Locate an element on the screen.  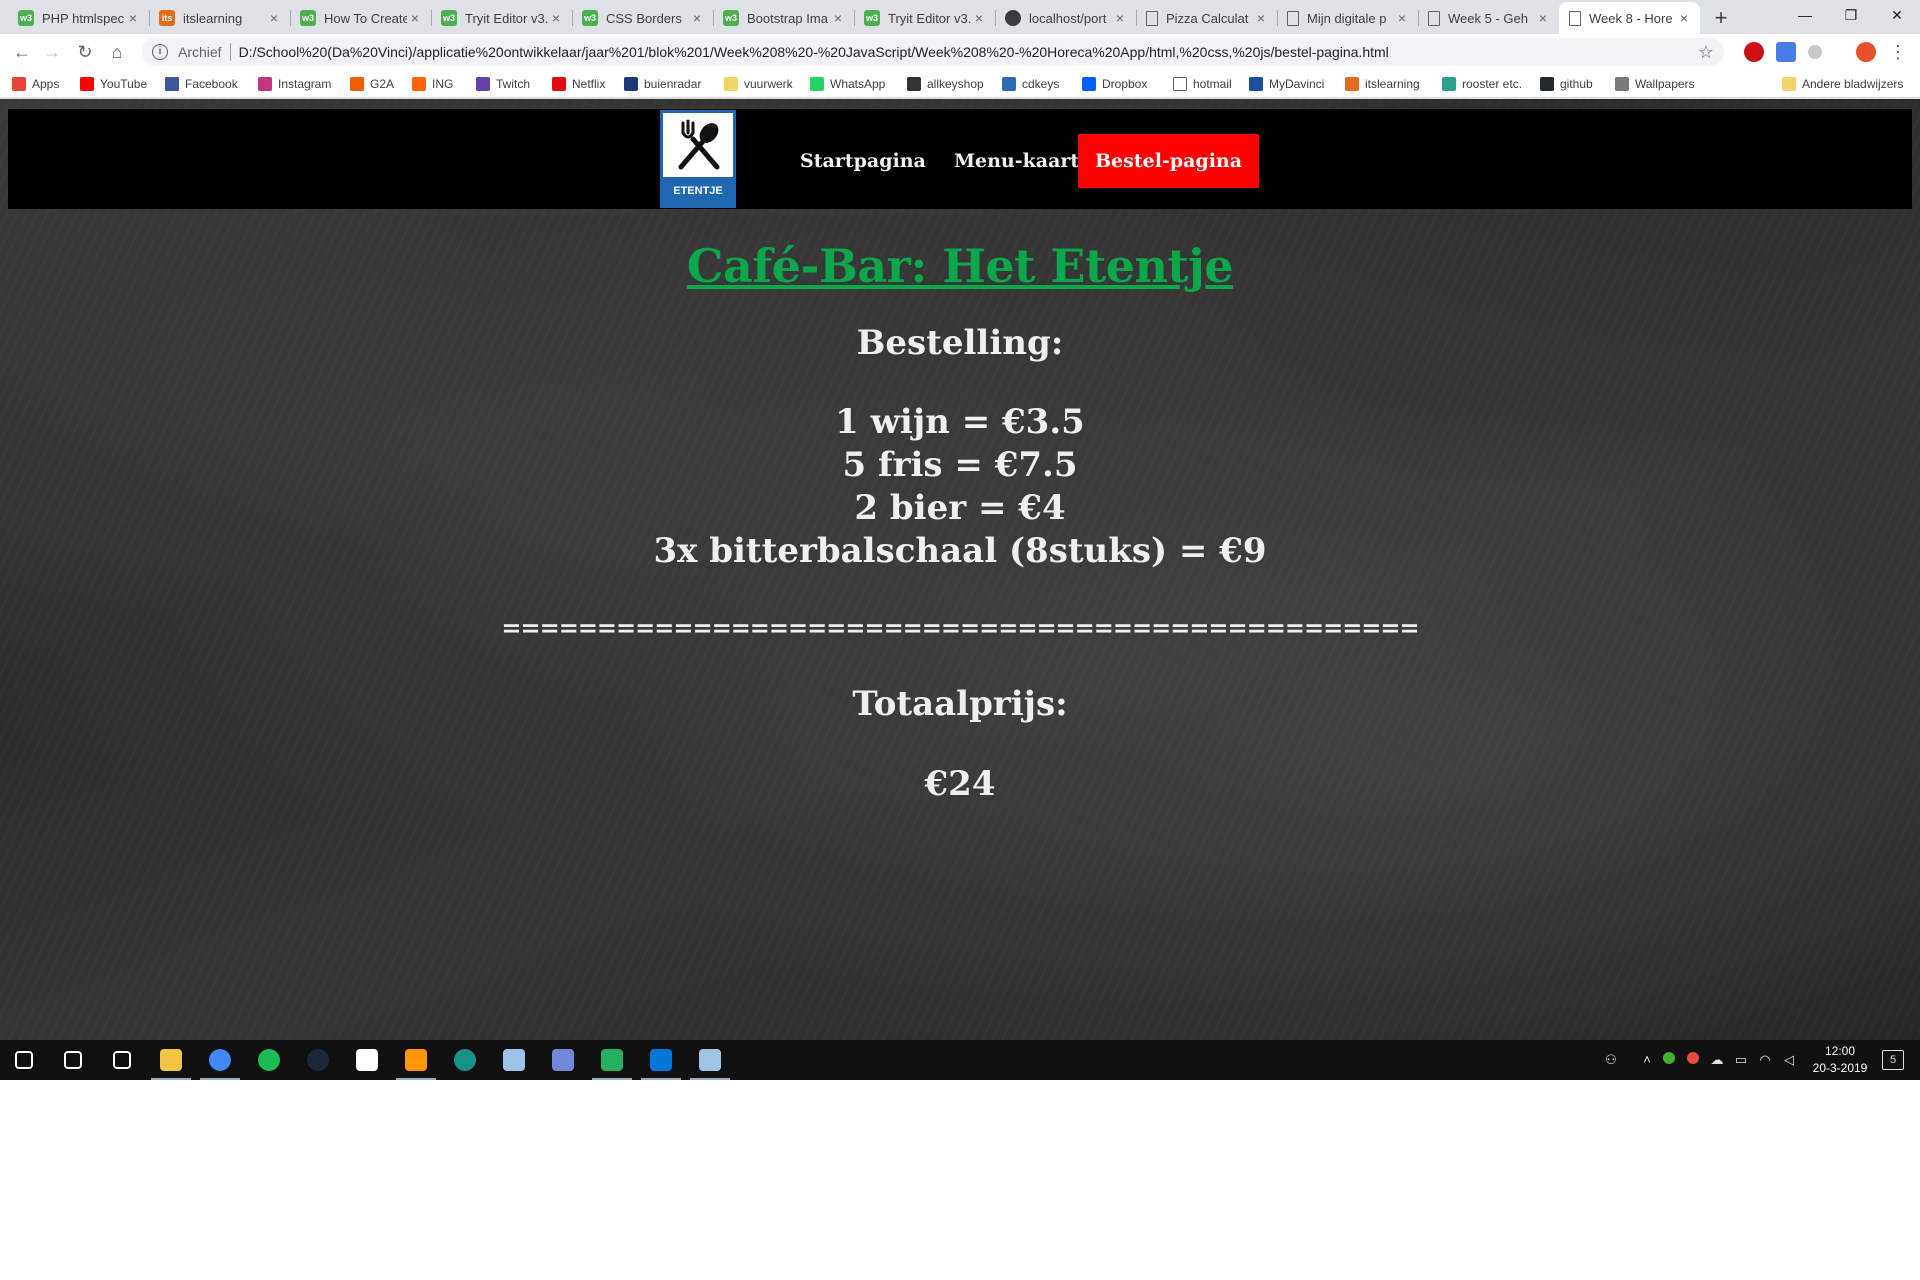
bookmark-item: Dropbox is located at coordinates (1114, 84).